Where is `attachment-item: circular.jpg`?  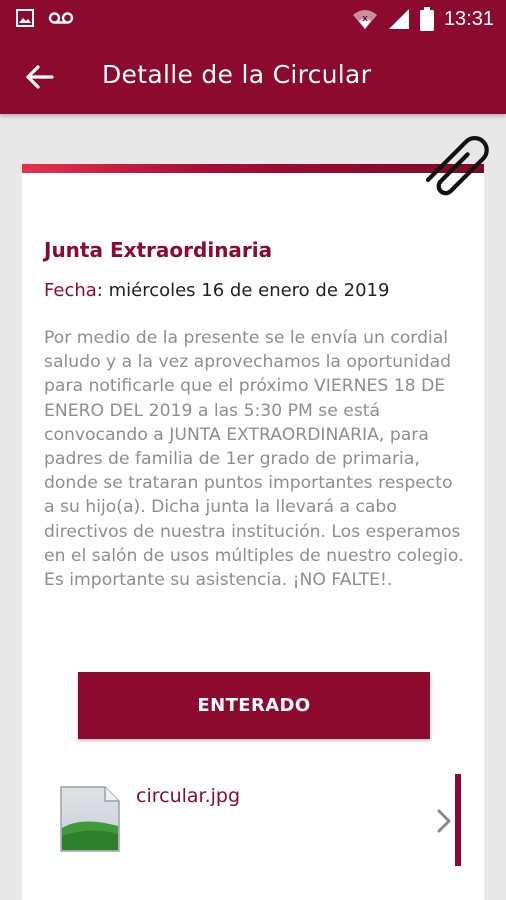 attachment-item: circular.jpg is located at coordinates (253, 818).